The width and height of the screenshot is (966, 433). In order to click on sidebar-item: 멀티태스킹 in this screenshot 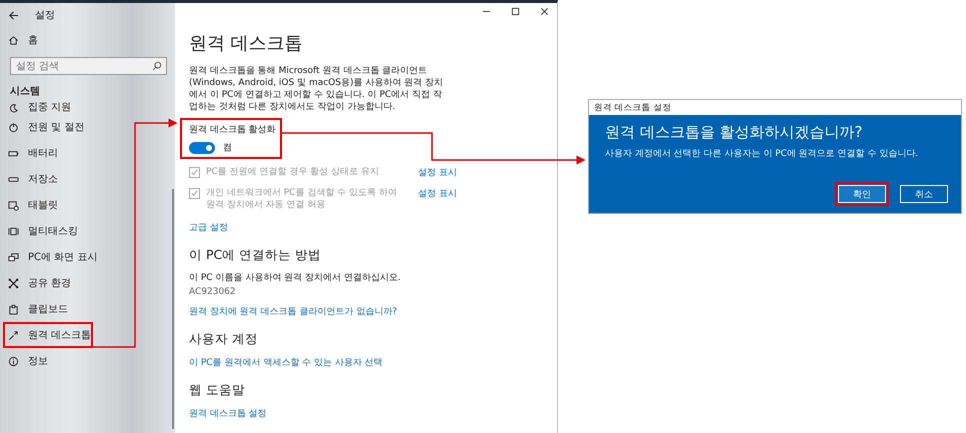, I will do `click(82, 231)`.